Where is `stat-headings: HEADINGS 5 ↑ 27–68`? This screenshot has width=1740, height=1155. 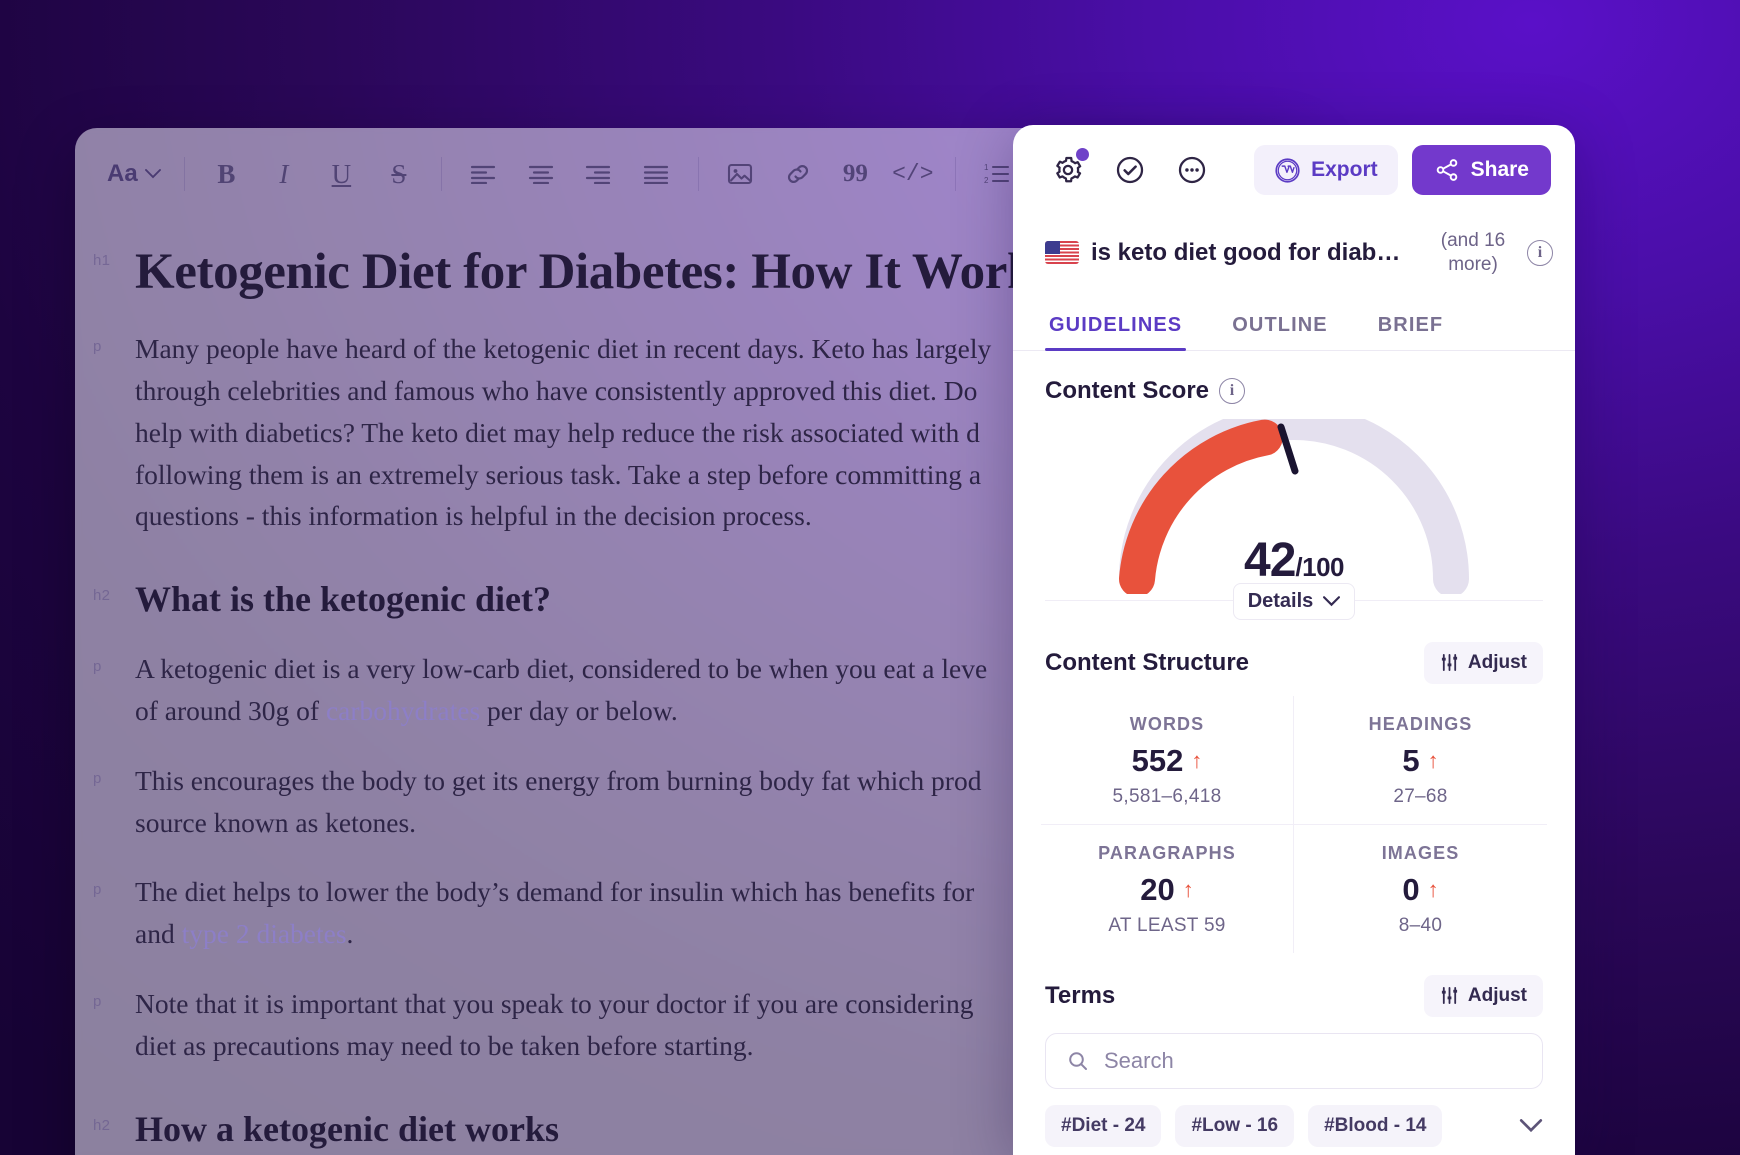
stat-headings: HEADINGS 5 ↑ 27–68 is located at coordinates (1420, 760).